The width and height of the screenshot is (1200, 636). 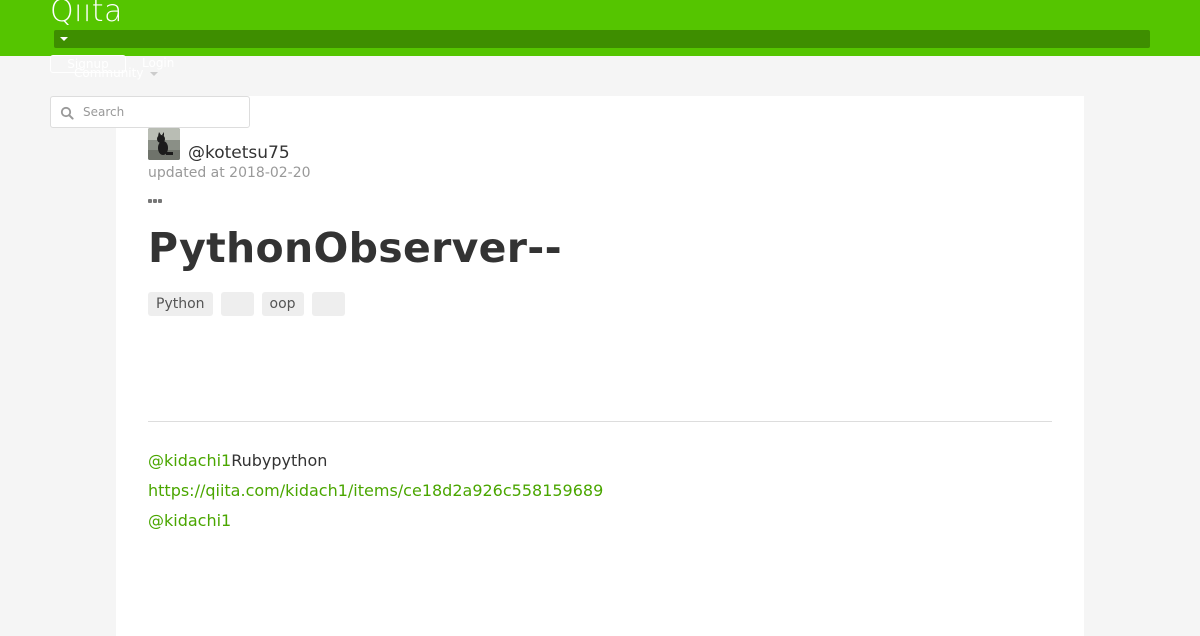 I want to click on login-link: Login, so click(x=158, y=63).